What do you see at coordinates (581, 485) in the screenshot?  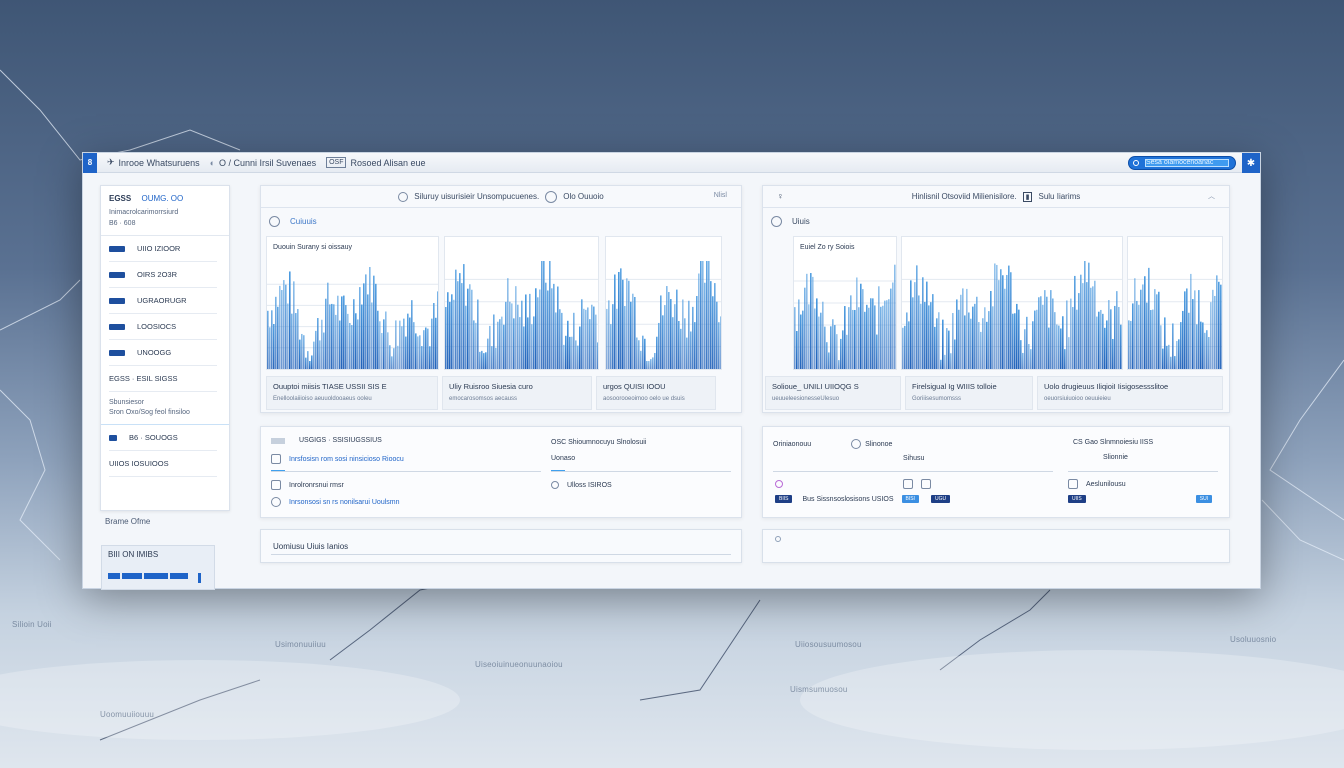 I see `details-right-row: Ulloss ISIROS` at bounding box center [581, 485].